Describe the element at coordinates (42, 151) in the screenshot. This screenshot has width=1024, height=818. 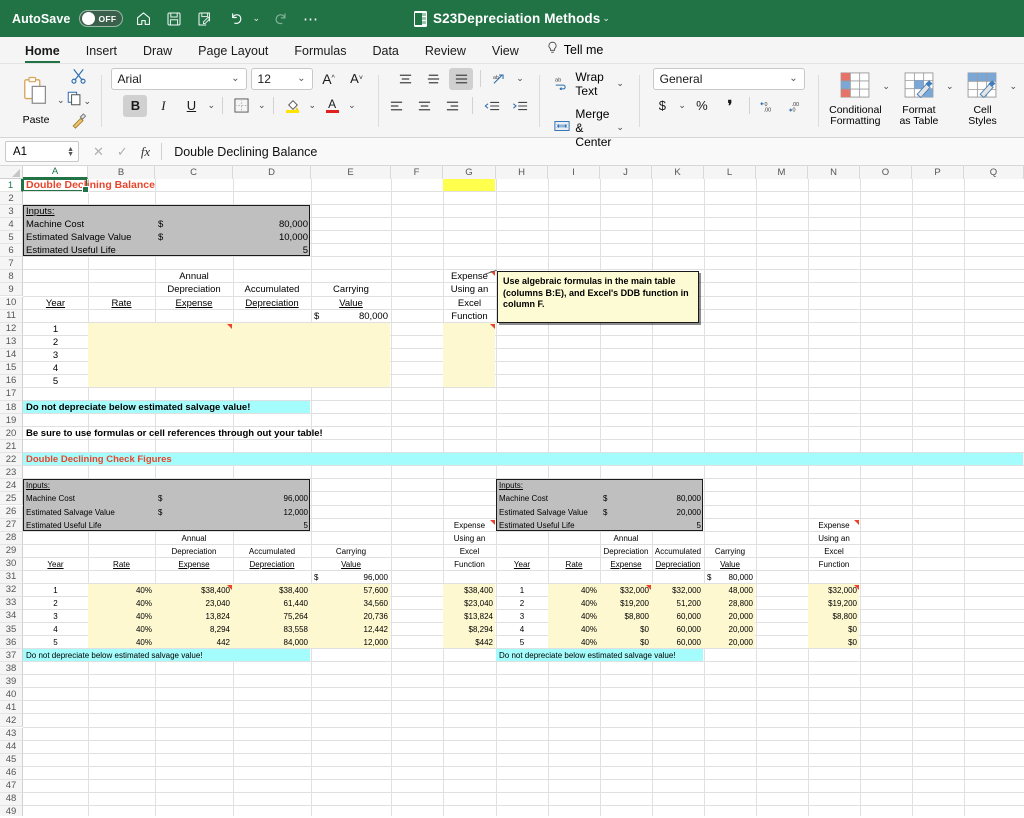
I see `name-box: A1 ▲ ▼` at that location.